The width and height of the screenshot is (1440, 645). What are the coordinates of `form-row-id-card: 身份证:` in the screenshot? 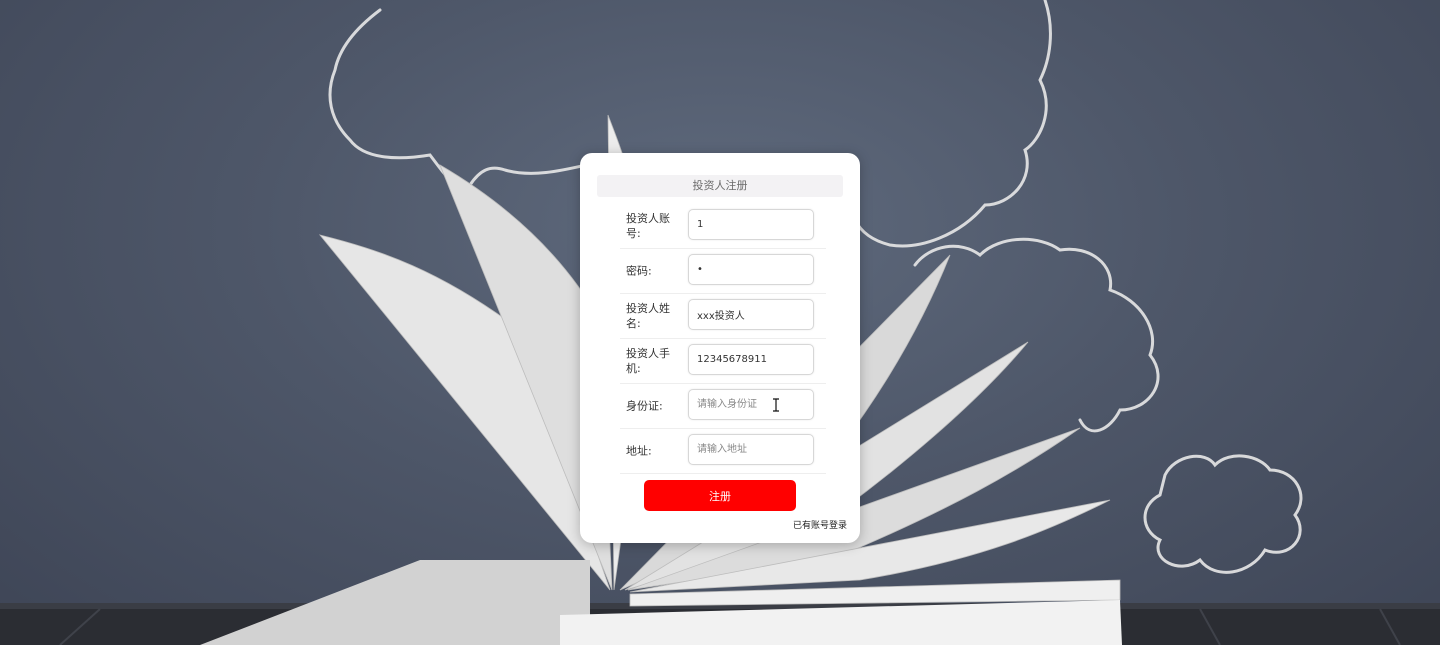 It's located at (723, 406).